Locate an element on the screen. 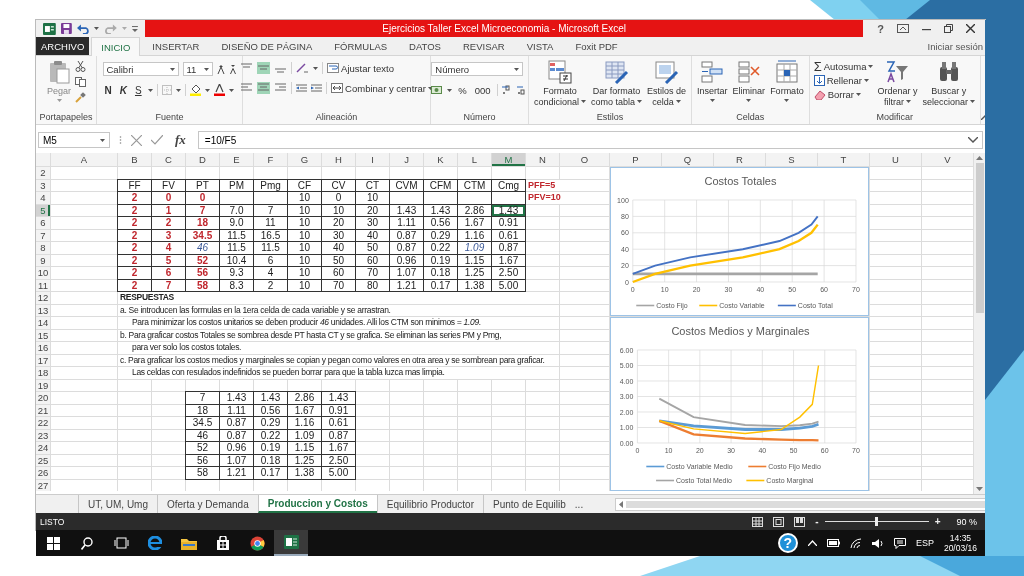 This screenshot has height=576, width=1024. table-cell: 7 is located at coordinates (270, 210).